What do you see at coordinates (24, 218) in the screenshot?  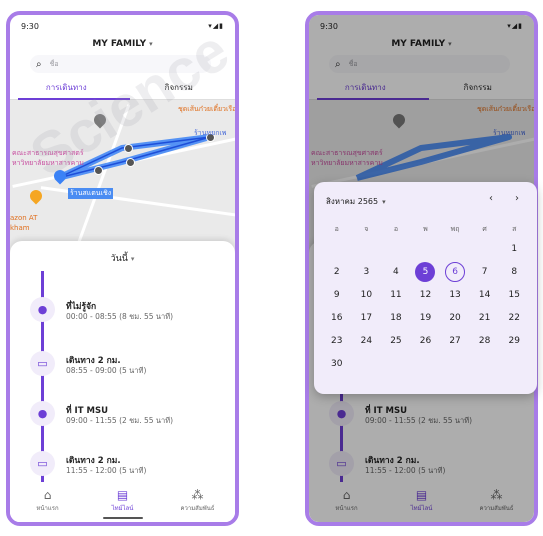 I see `map-label: azon AT` at bounding box center [24, 218].